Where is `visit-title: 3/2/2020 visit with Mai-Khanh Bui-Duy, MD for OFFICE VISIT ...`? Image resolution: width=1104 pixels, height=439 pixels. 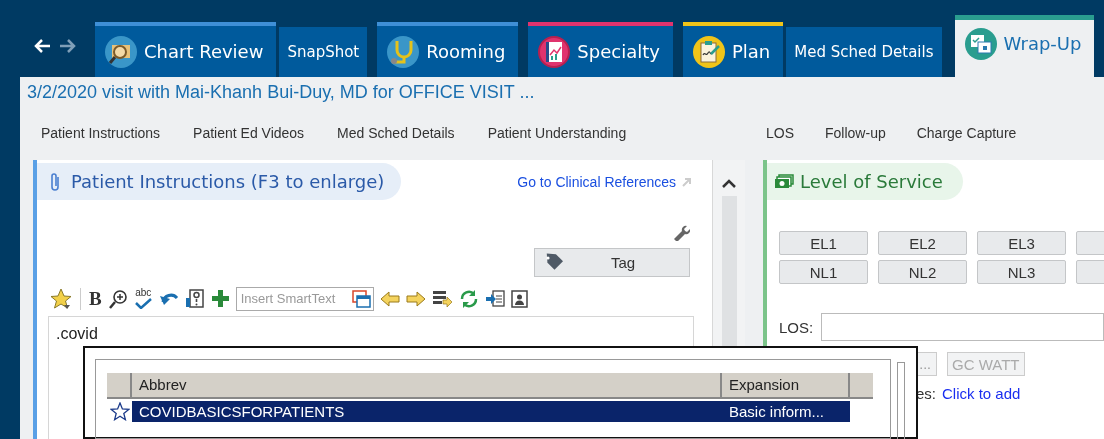
visit-title: 3/2/2020 visit with Mai-Khanh Bui-Duy, MD for OFFICE VISIT ... is located at coordinates (281, 92).